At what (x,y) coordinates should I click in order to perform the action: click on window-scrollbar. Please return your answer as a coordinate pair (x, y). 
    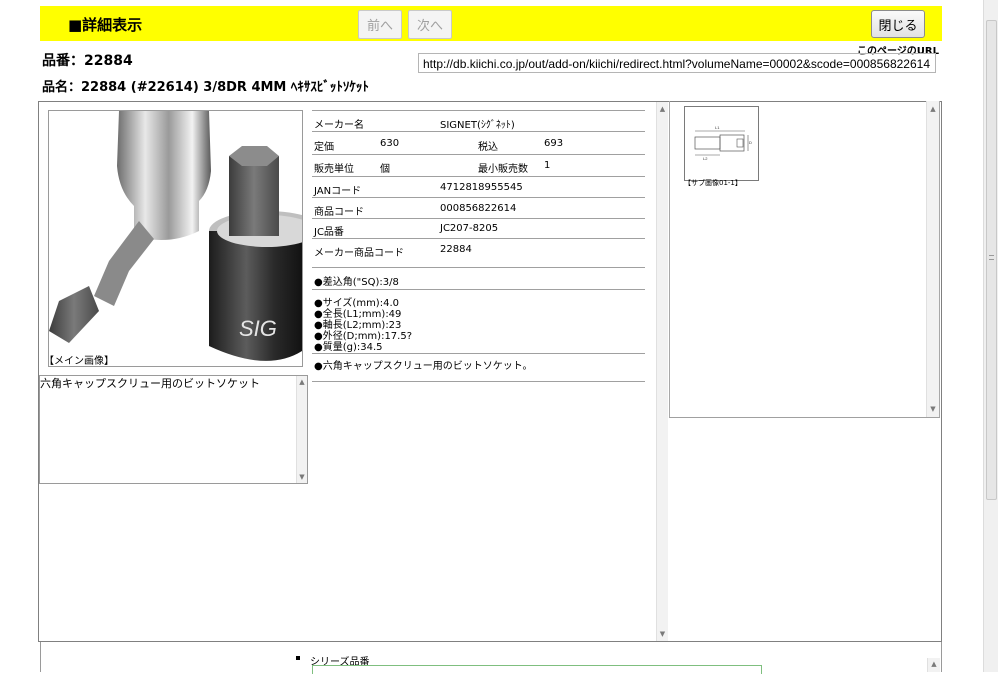
    Looking at the image, I should click on (990, 336).